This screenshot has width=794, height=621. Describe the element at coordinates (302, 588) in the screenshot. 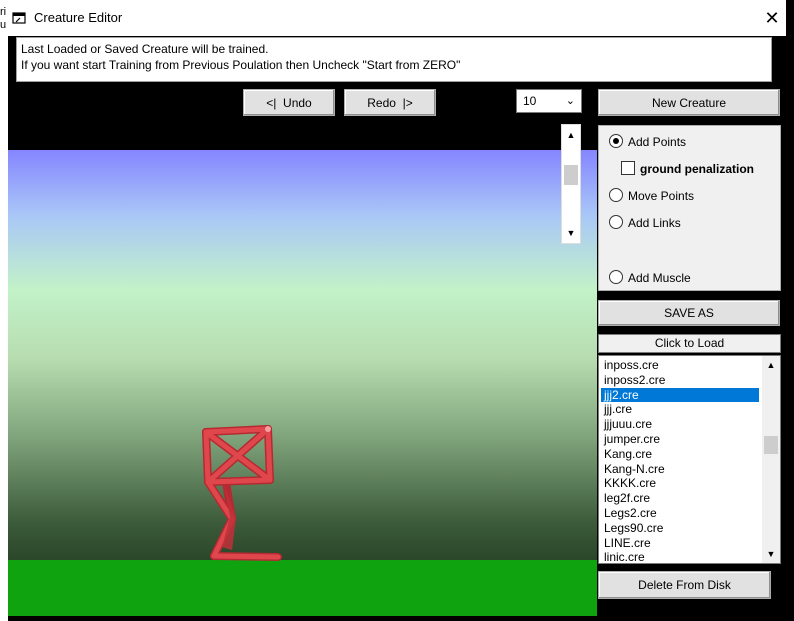

I see `ground` at that location.